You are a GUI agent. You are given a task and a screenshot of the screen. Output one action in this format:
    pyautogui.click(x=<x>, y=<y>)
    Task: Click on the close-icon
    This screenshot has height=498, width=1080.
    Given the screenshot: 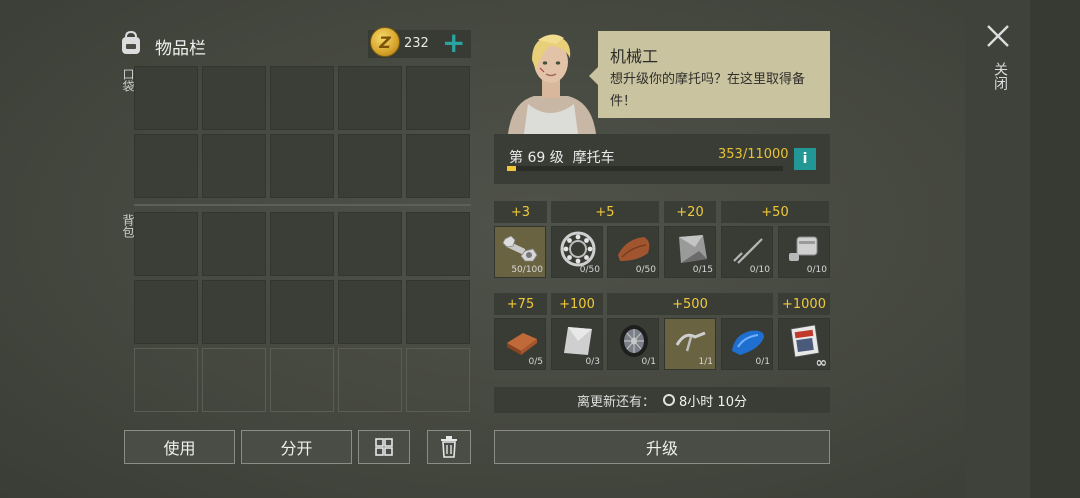 What is the action you would take?
    pyautogui.click(x=998, y=36)
    